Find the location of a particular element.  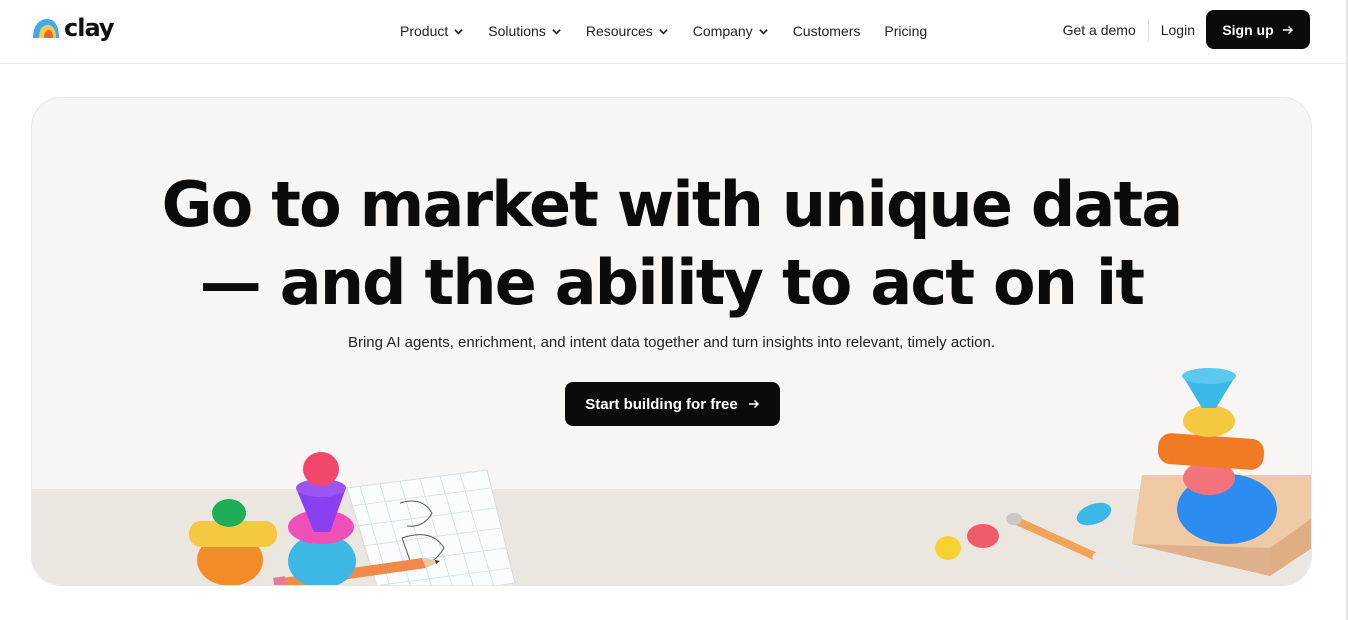

nav-item-label: Resources is located at coordinates (619, 31).